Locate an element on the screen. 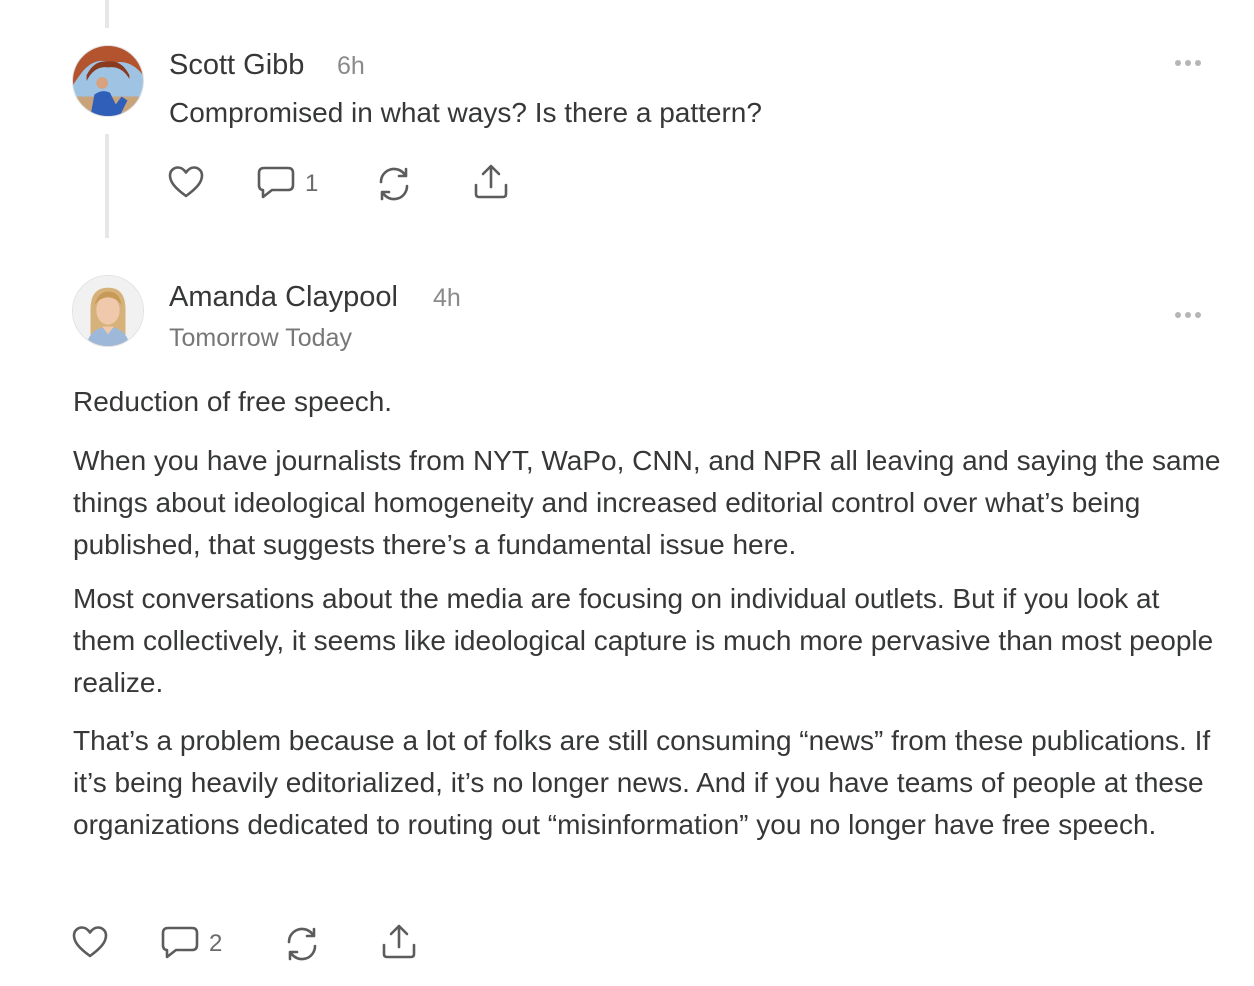  thread-line-top is located at coordinates (107, 14).